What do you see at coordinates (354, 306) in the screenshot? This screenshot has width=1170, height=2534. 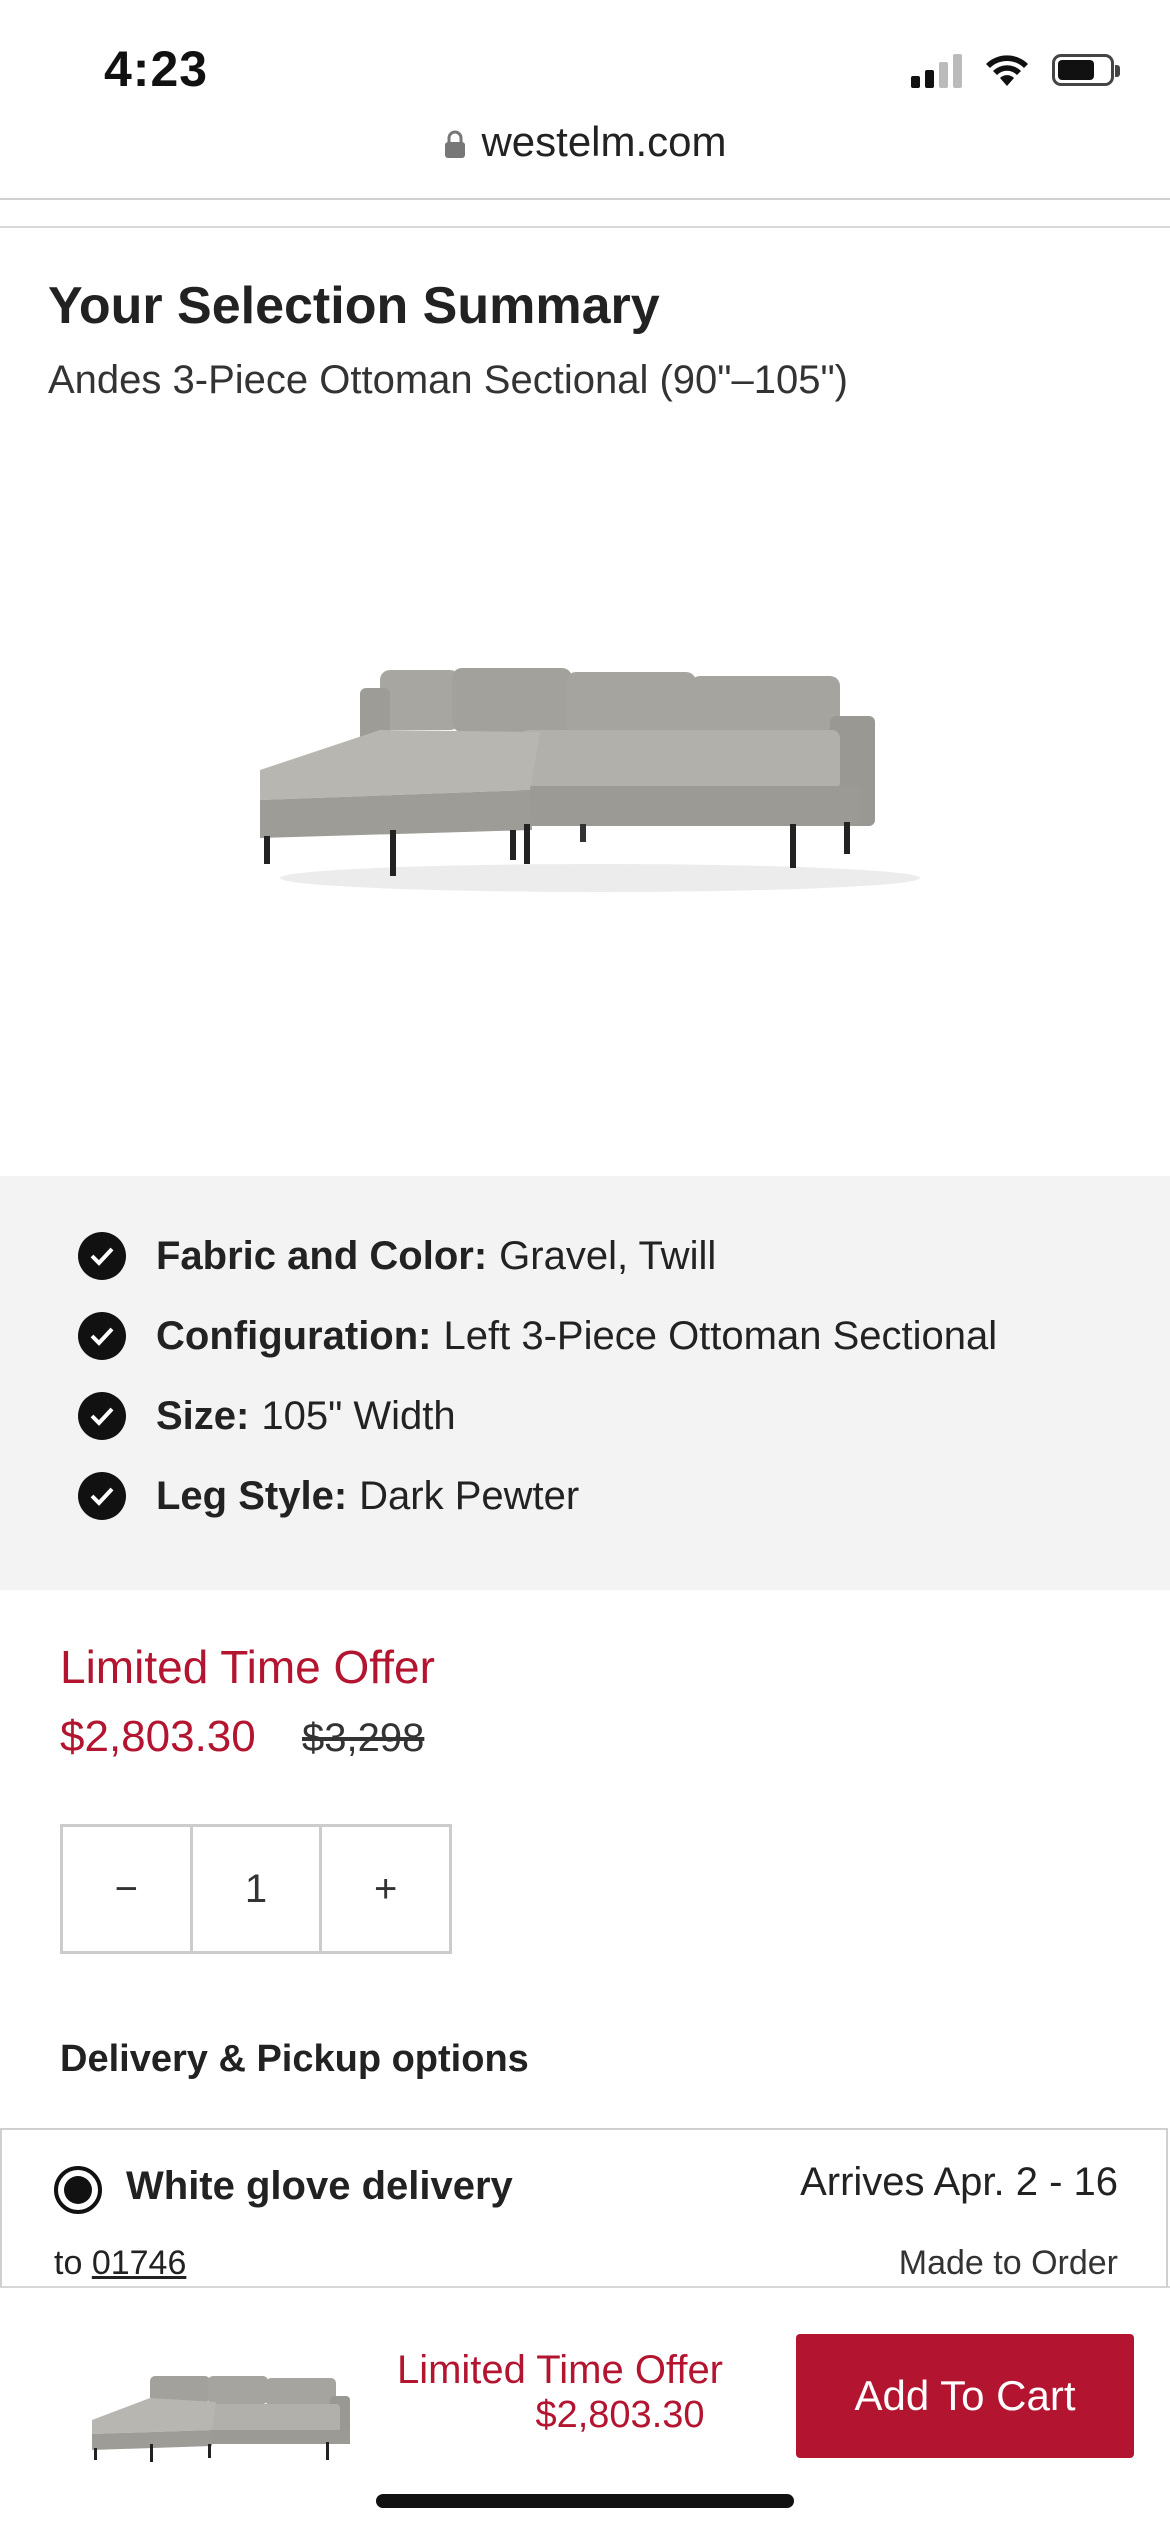 I see `summary-title: Your Selection Summary` at bounding box center [354, 306].